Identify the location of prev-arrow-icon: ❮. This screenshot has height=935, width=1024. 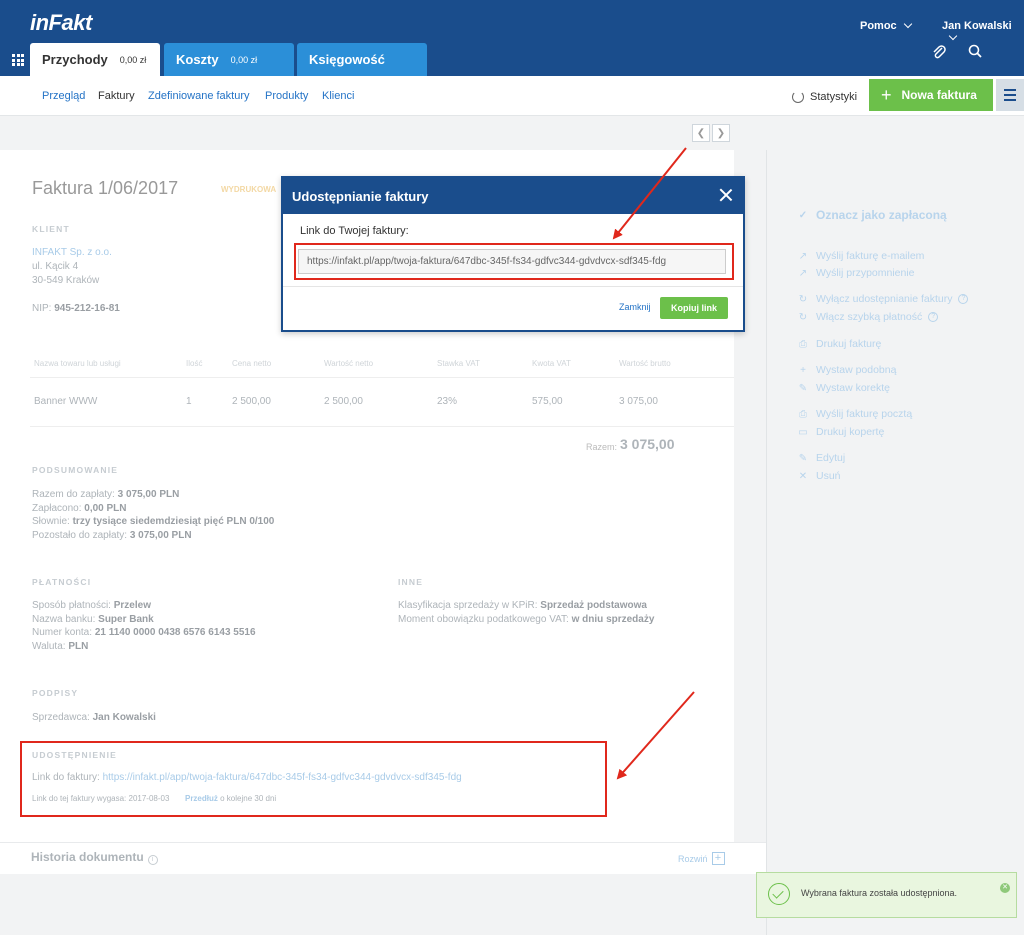
(701, 133).